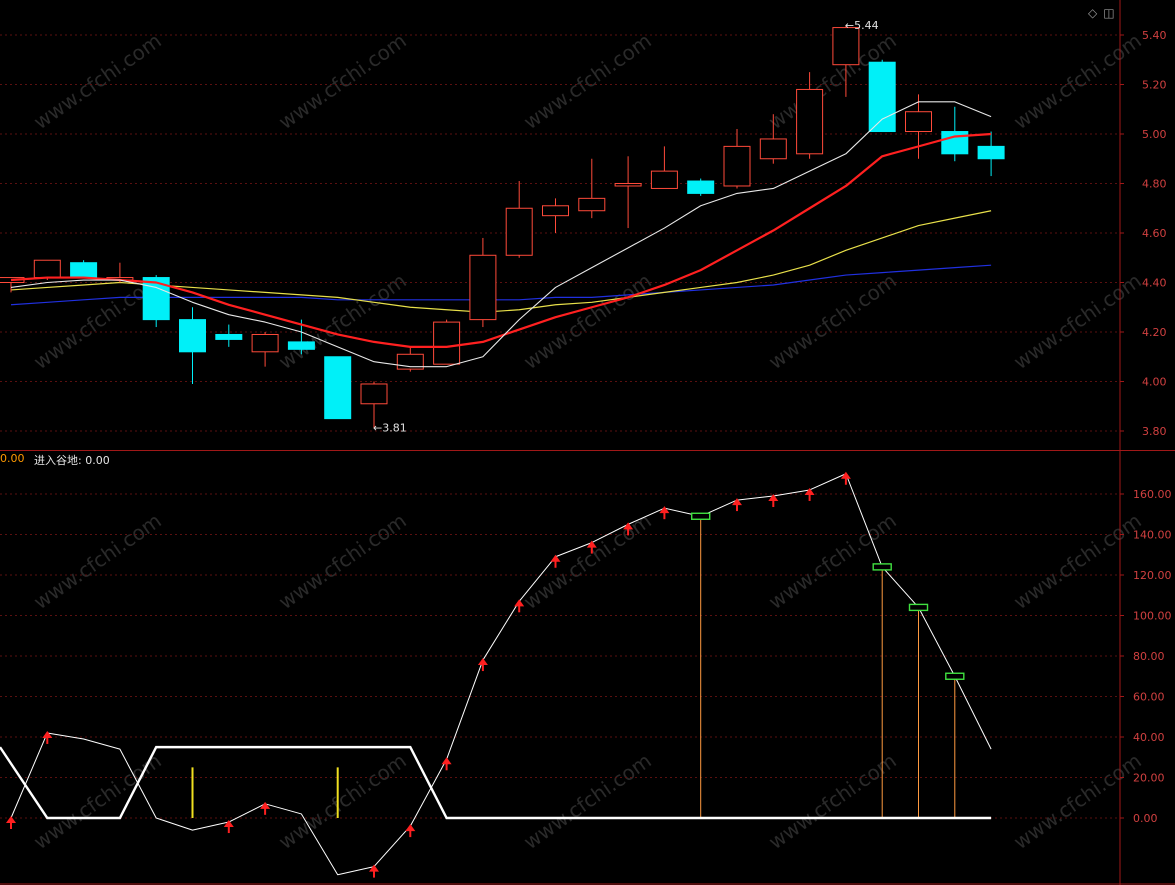 Image resolution: width=1175 pixels, height=885 pixels. Describe the element at coordinates (1154, 283) in the screenshot. I see `price-tick-label: 4.40` at that location.